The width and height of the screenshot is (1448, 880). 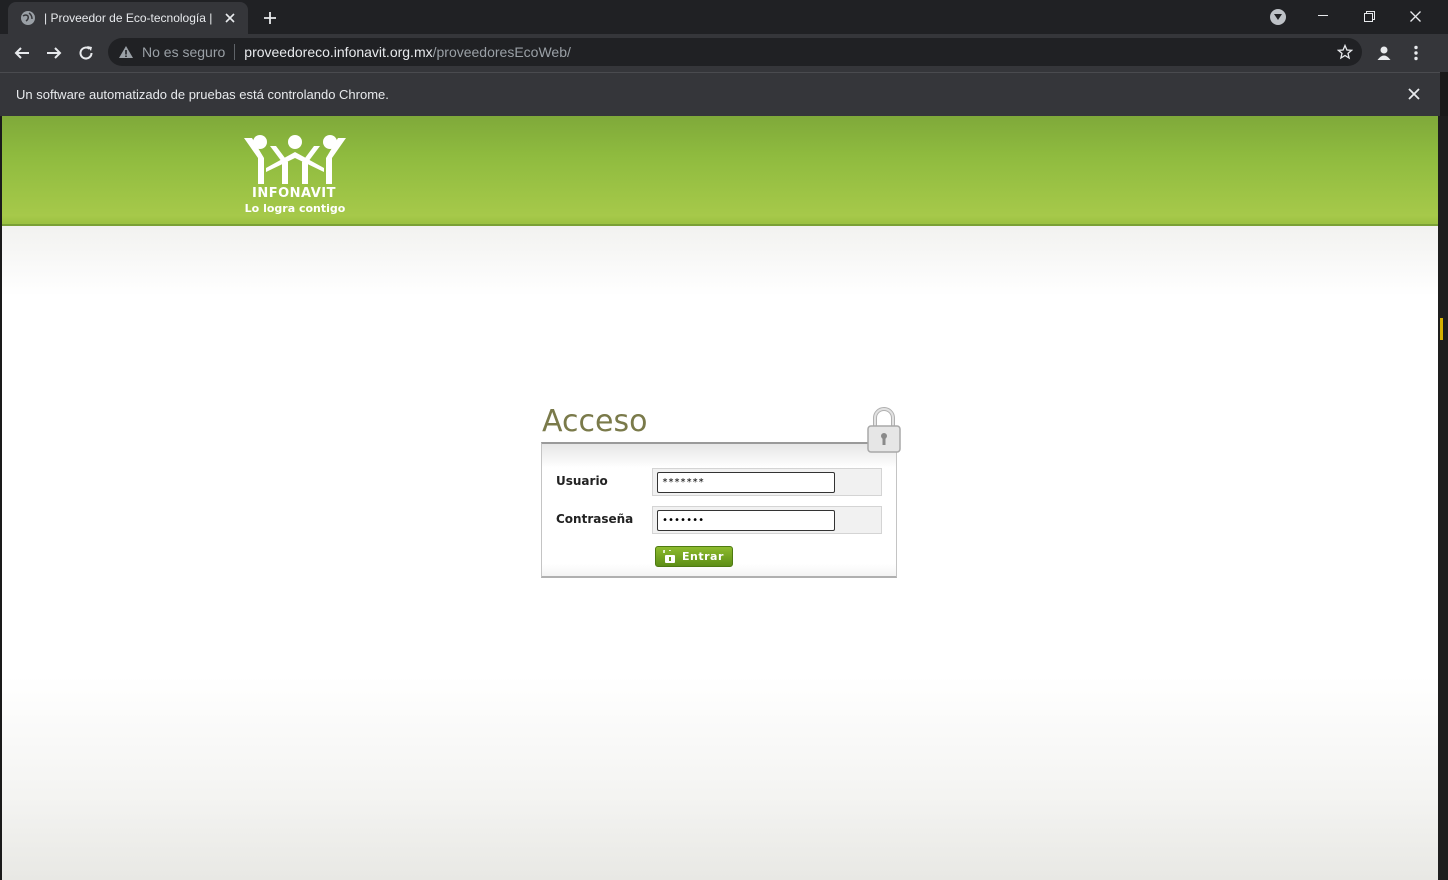 I want to click on password-input, so click(x=746, y=520).